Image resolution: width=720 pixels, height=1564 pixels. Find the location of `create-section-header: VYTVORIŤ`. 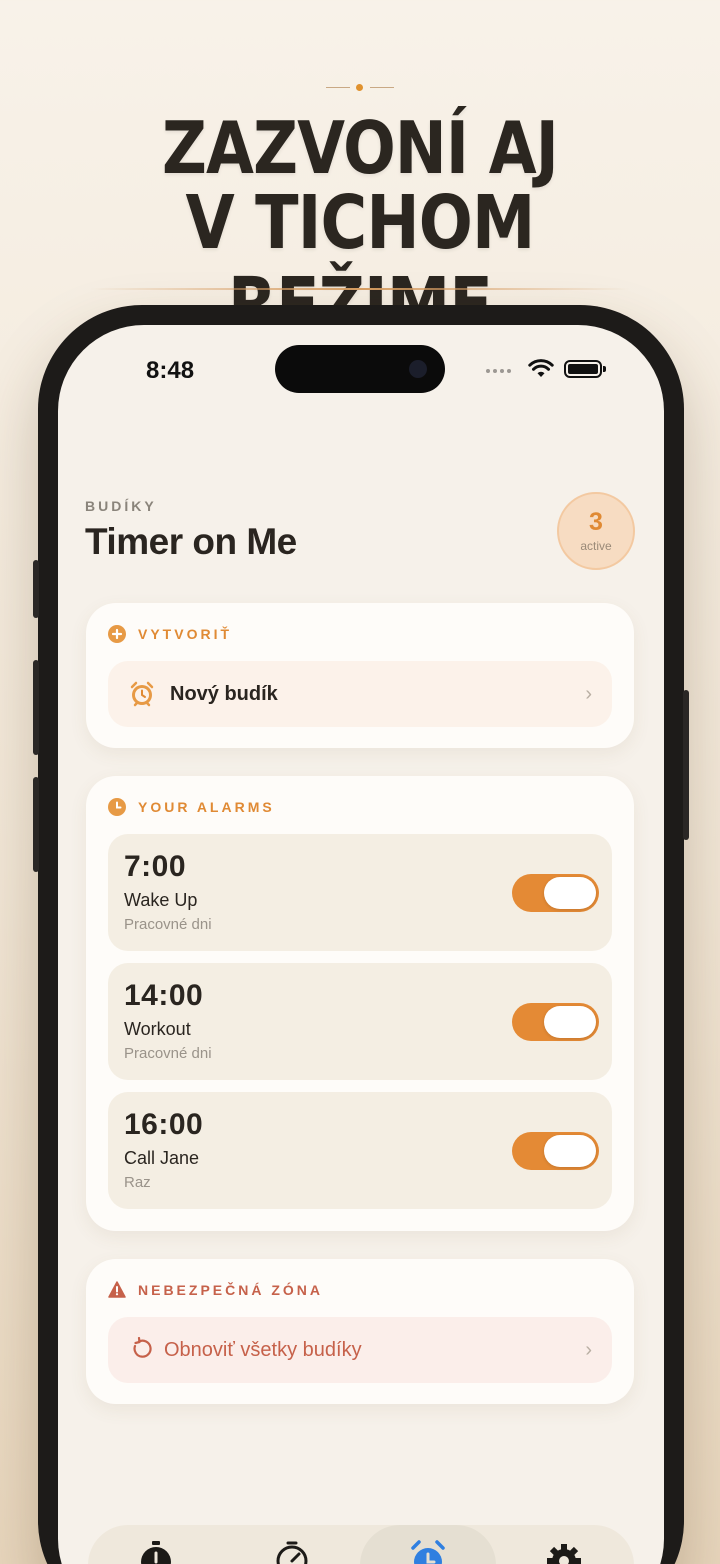

create-section-header: VYTVORIŤ is located at coordinates (170, 634).